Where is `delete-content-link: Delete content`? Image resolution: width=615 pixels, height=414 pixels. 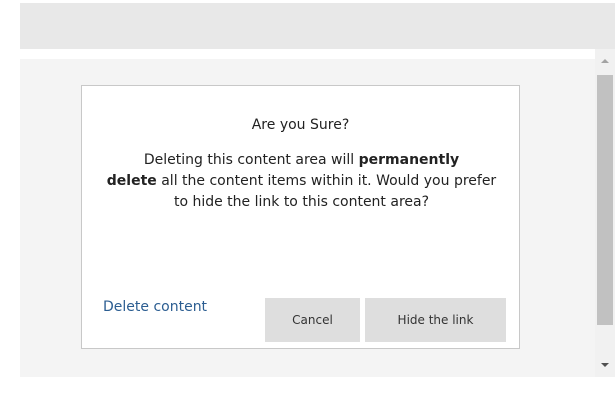
delete-content-link: Delete content is located at coordinates (155, 307).